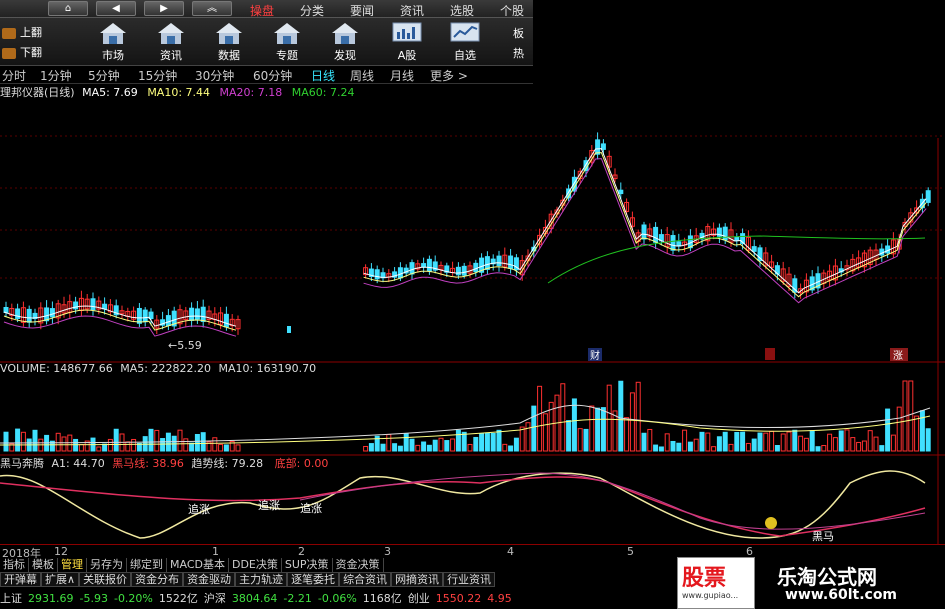  What do you see at coordinates (465, 43) in the screenshot?
I see `tool-watchlist: 自选` at bounding box center [465, 43].